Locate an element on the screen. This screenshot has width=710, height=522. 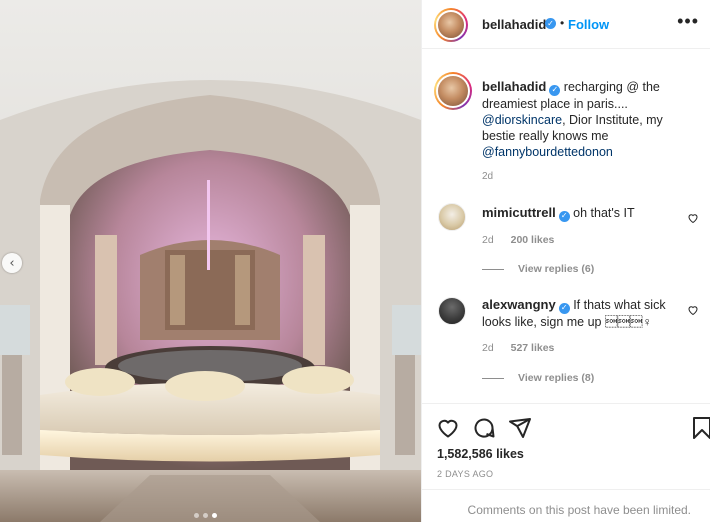
caption-avatar is located at coordinates (453, 91).